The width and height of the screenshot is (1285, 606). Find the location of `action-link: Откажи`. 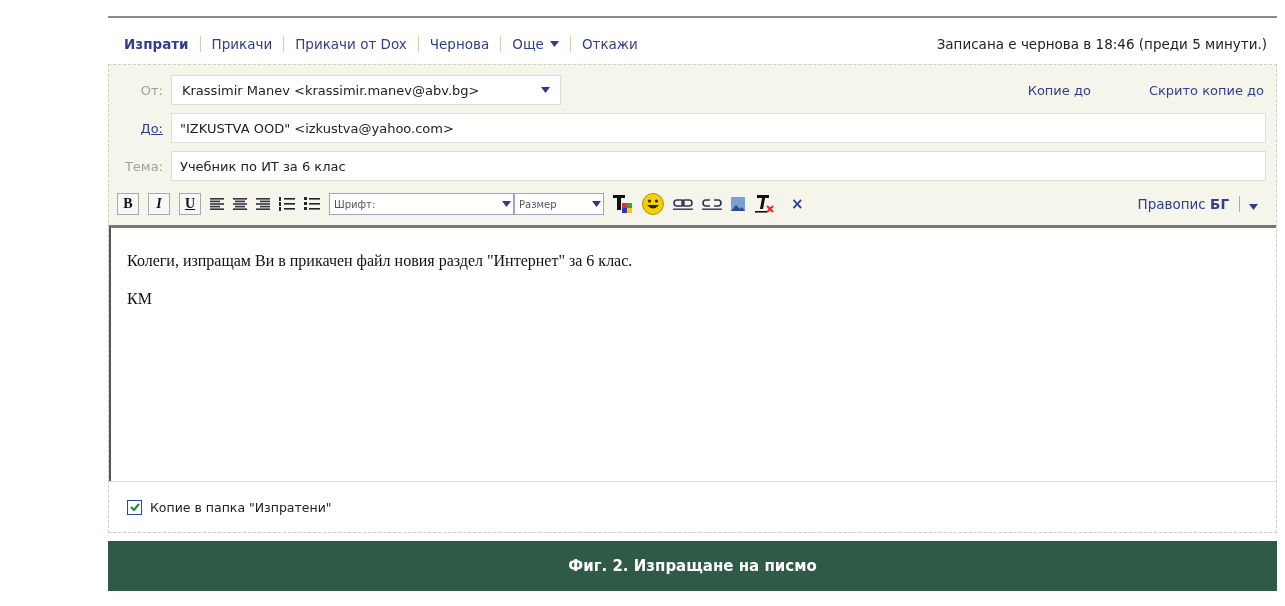

action-link: Откажи is located at coordinates (609, 44).